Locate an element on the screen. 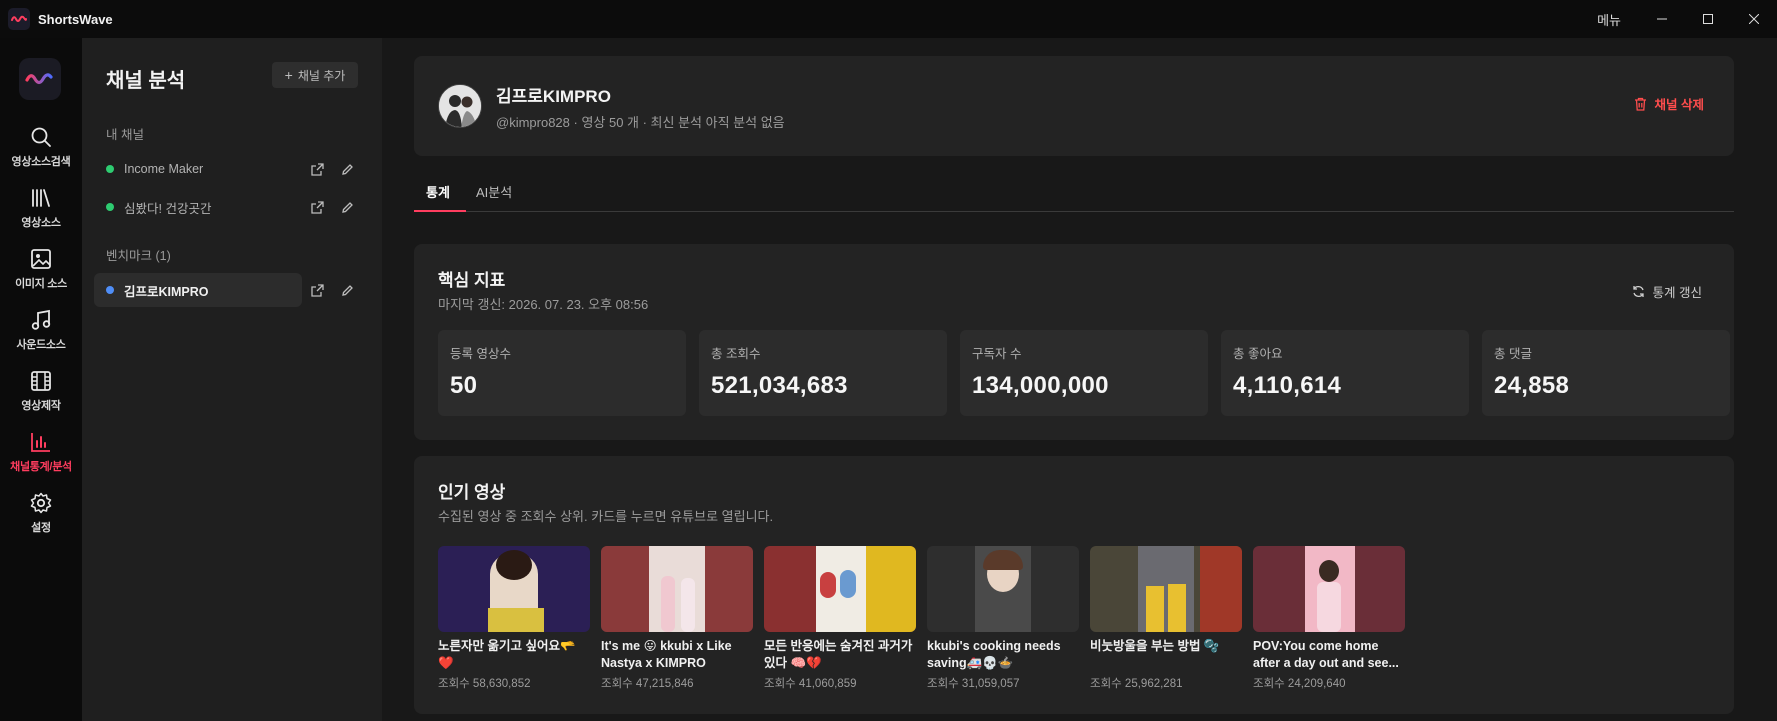 The width and height of the screenshot is (1777, 721). search-icon is located at coordinates (41, 137).